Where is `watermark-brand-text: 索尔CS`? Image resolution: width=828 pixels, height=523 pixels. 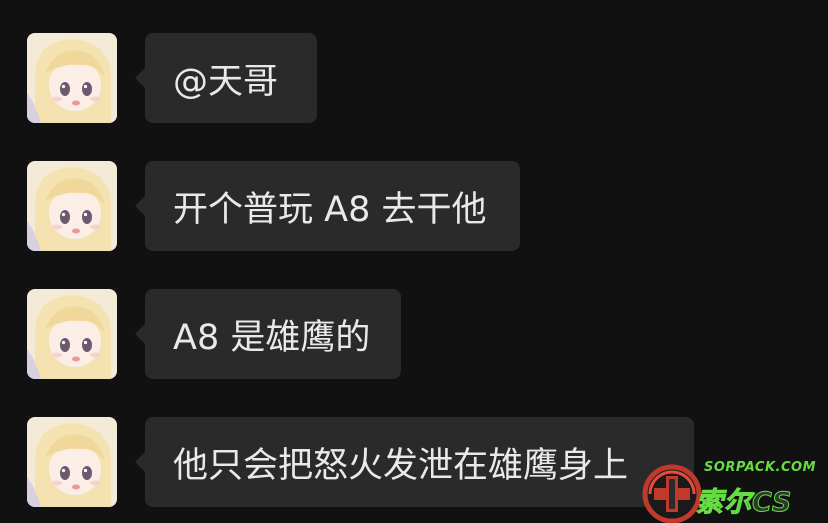
watermark-brand-text: 索尔CS is located at coordinates (744, 503).